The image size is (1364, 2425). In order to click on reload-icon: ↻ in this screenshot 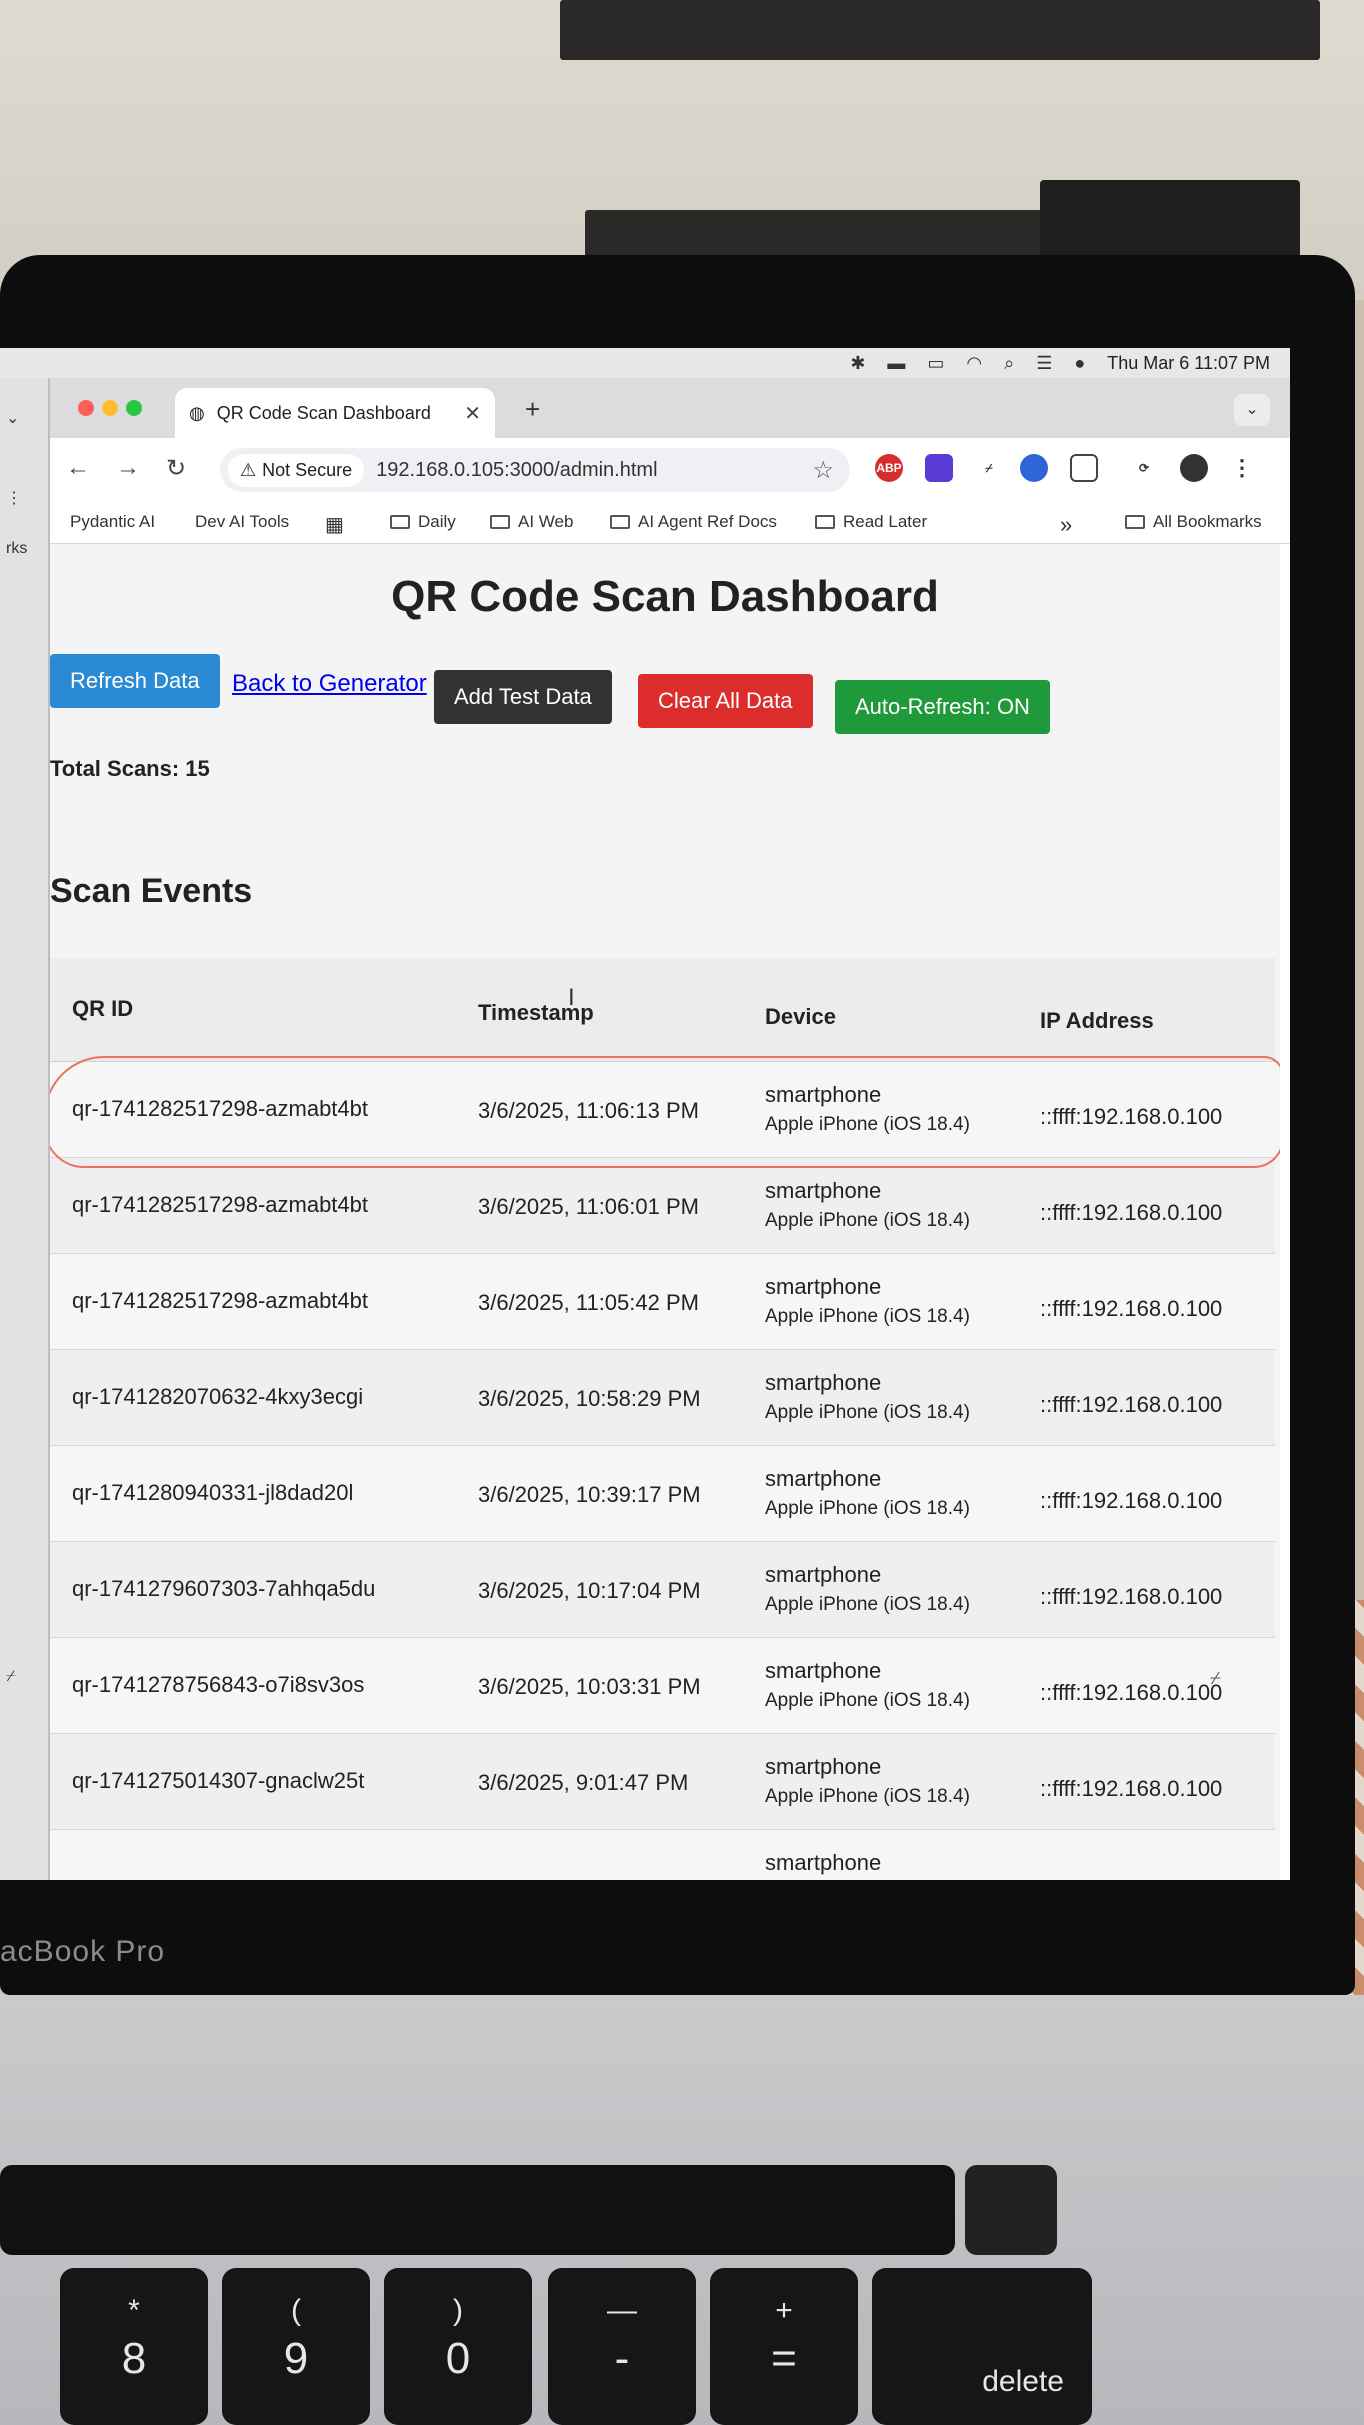, I will do `click(176, 468)`.